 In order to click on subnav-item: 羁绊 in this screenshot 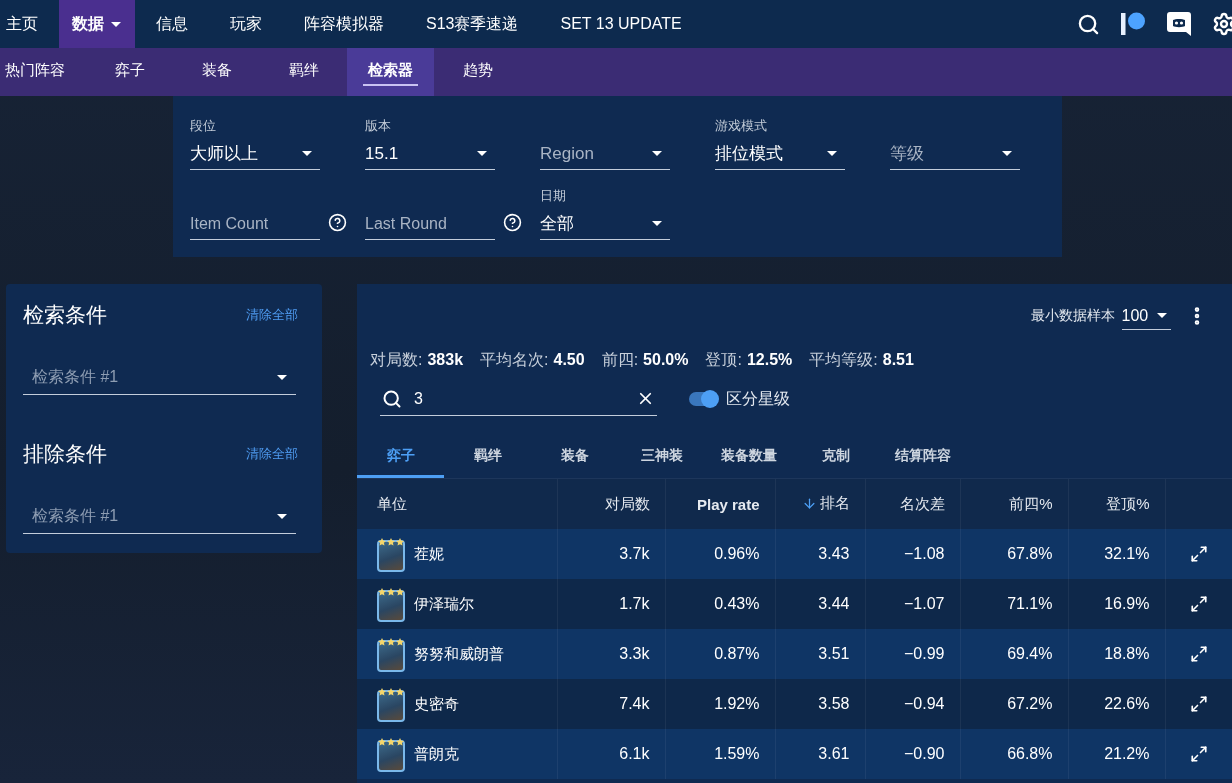, I will do `click(303, 72)`.